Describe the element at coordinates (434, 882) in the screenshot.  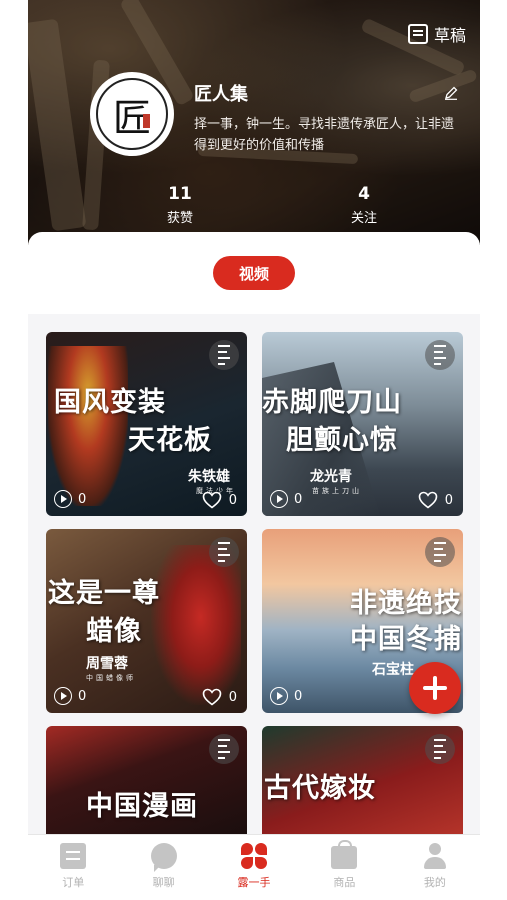
I see `nav-label: 我的` at that location.